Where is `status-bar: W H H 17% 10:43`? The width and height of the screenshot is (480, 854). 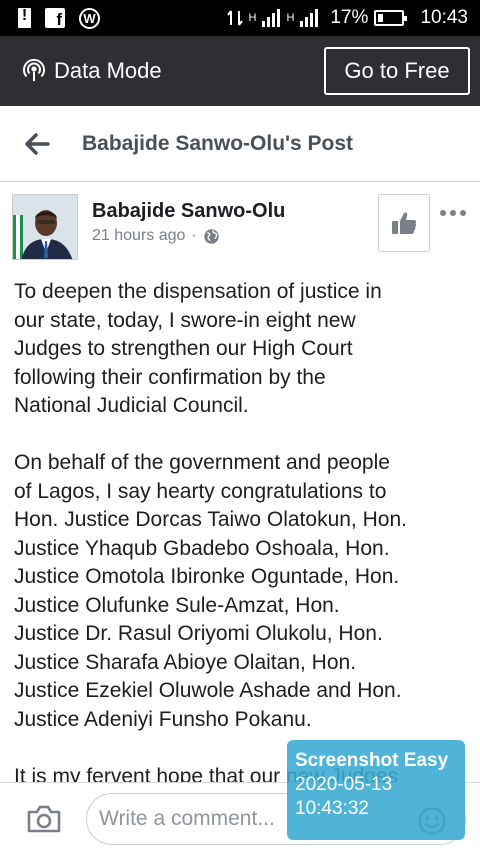
status-bar: W H H 17% 10:43 is located at coordinates (240, 18).